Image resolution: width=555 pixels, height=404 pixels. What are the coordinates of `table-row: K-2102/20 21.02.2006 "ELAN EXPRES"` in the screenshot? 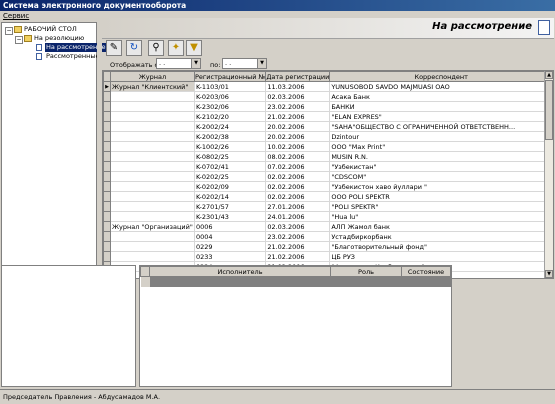 It's located at (328, 116).